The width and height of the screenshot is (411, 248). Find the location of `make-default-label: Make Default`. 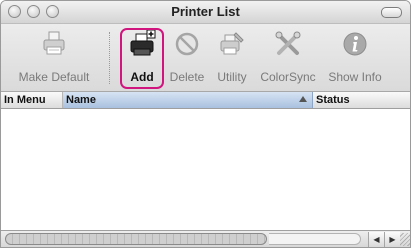

make-default-label: Make Default is located at coordinates (54, 77).